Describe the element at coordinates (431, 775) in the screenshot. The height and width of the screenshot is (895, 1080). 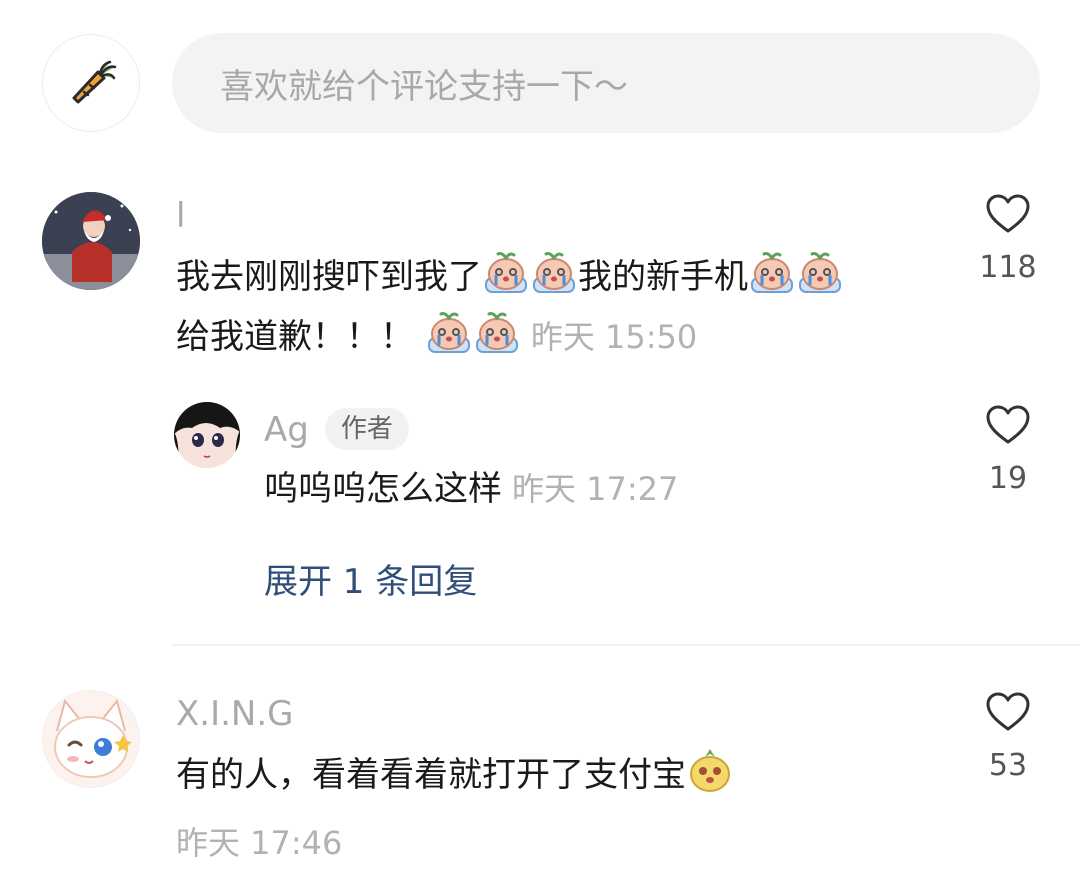
I see `comment-text-content: 有的人，看着看着就打开了支付宝` at that location.